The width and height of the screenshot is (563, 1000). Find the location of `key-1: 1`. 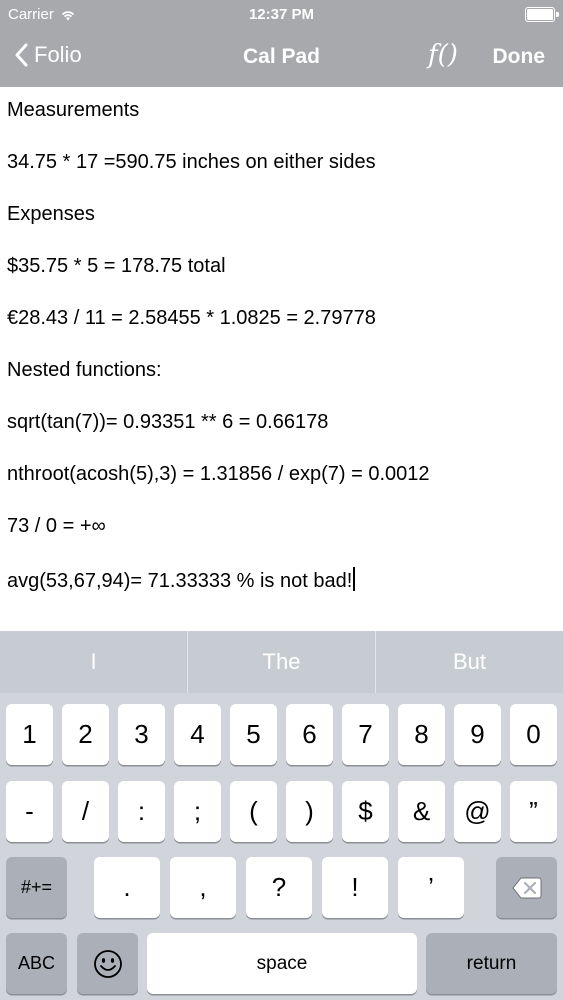

key-1: 1 is located at coordinates (29, 734).